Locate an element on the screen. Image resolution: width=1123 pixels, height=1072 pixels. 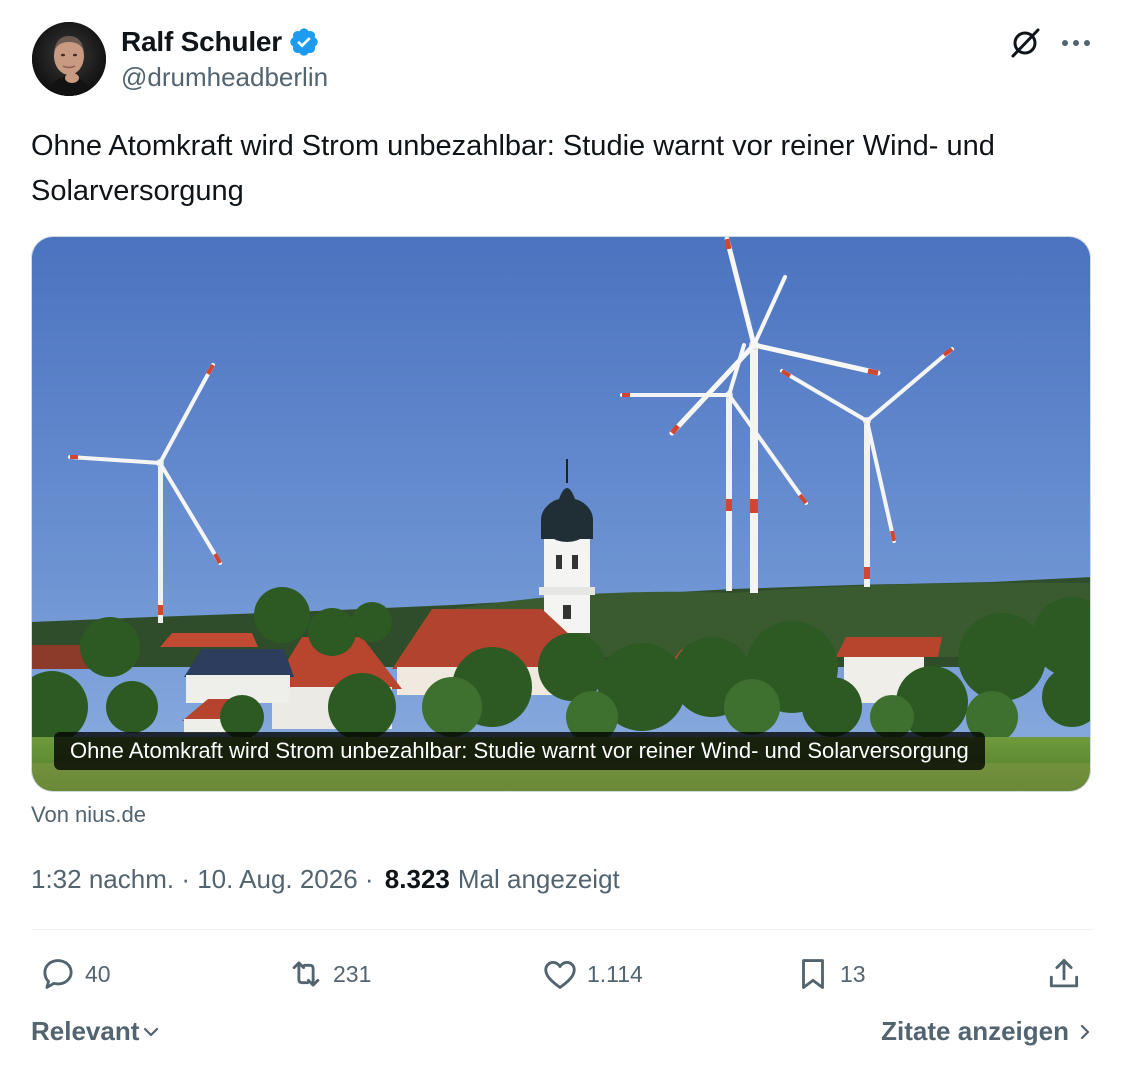
reply-button: 40 is located at coordinates (75, 974).